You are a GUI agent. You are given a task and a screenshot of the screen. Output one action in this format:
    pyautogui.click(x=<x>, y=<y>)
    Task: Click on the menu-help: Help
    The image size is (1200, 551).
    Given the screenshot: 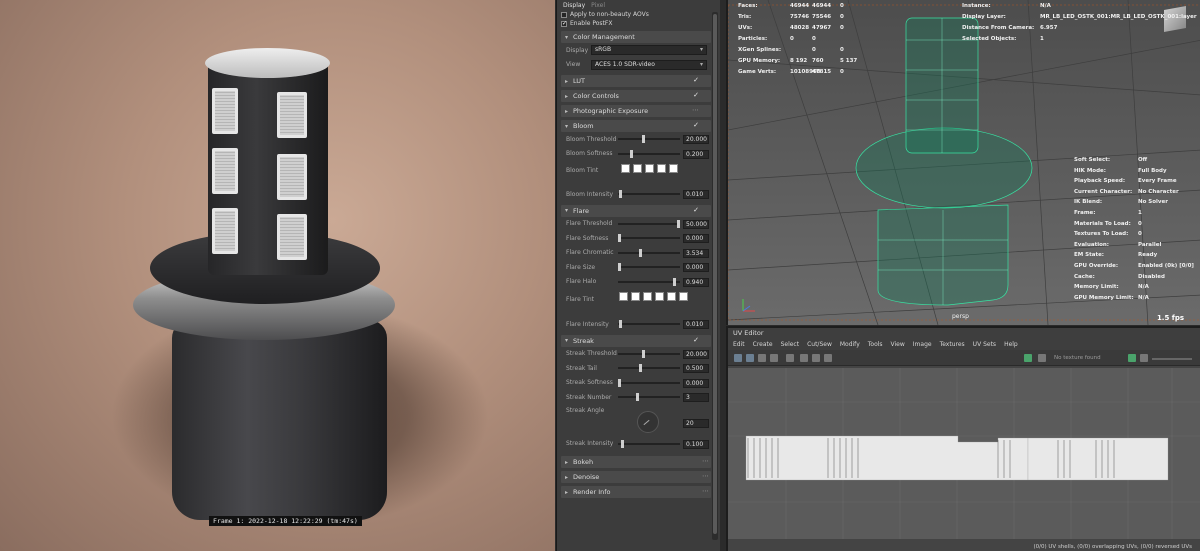 What is the action you would take?
    pyautogui.click(x=1011, y=344)
    